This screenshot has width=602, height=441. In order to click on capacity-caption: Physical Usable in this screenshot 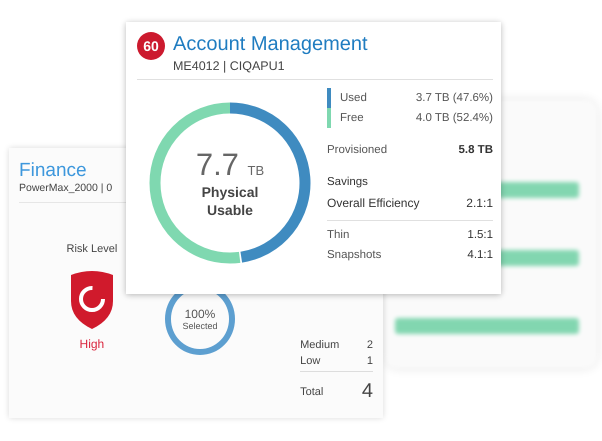, I will do `click(230, 201)`.